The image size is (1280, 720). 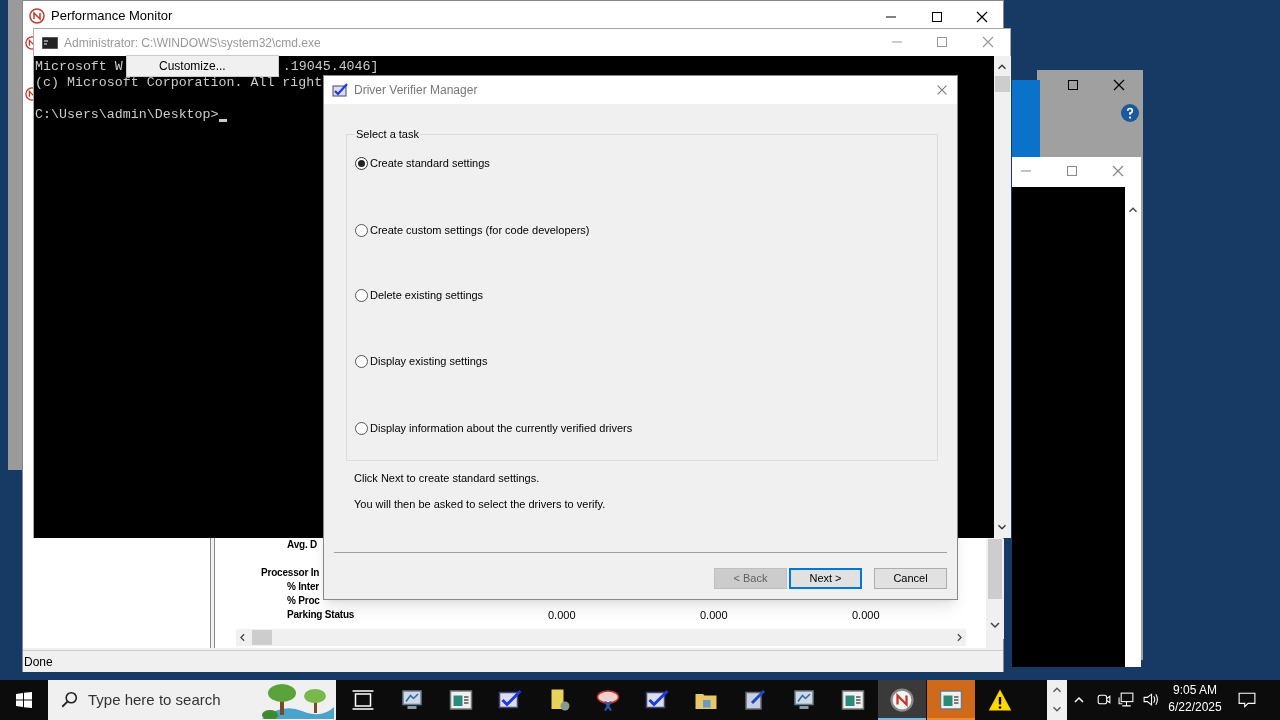 What do you see at coordinates (330, 67) in the screenshot?
I see `console-line: .19045.4046]` at bounding box center [330, 67].